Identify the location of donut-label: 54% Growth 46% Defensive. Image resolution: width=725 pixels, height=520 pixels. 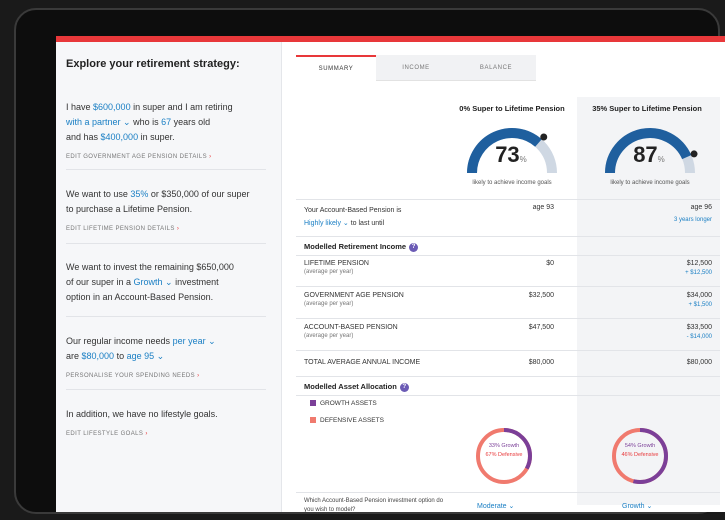
(640, 450).